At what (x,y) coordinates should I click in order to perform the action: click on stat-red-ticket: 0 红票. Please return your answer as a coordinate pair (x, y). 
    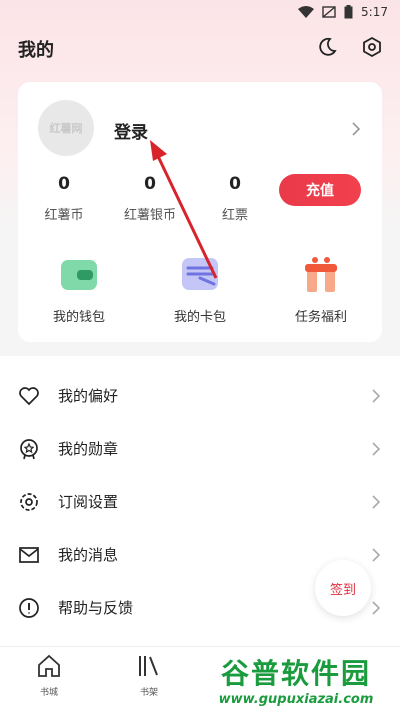
    Looking at the image, I should click on (235, 198).